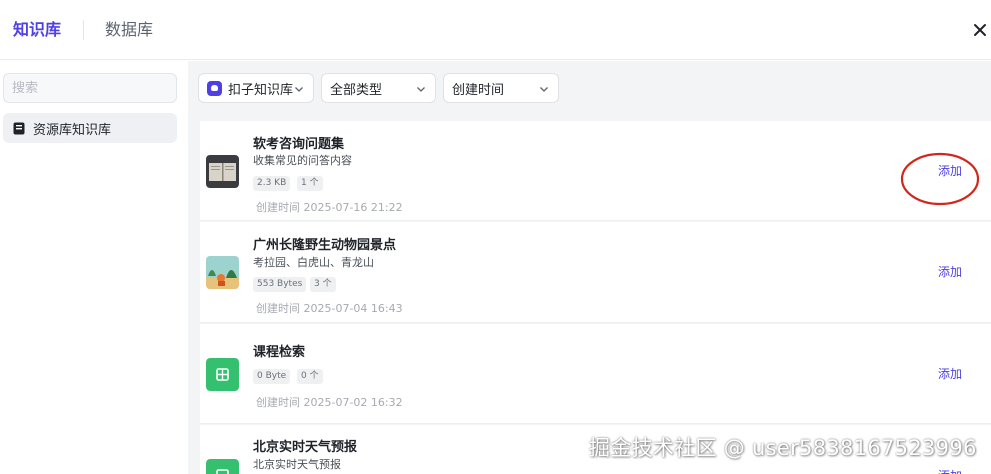 The height and width of the screenshot is (474, 991). I want to click on tab-divider, so click(83, 30).